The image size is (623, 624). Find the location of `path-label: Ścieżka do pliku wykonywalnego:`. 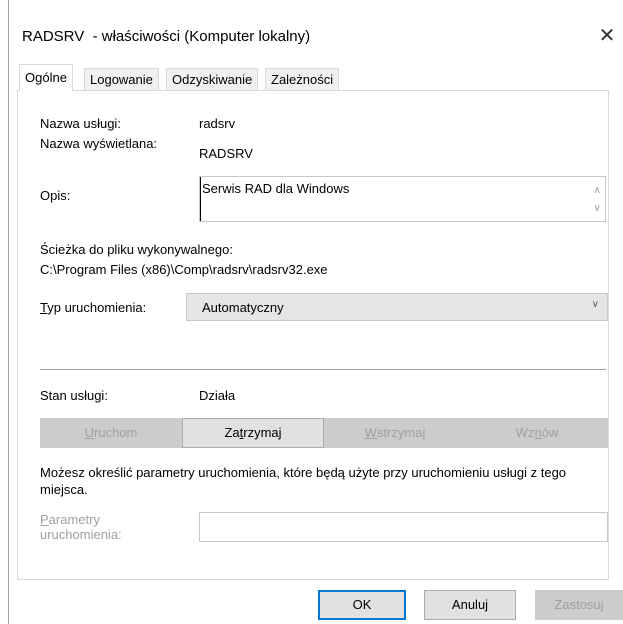

path-label: Ścieżka do pliku wykonywalnego: is located at coordinates (136, 249).